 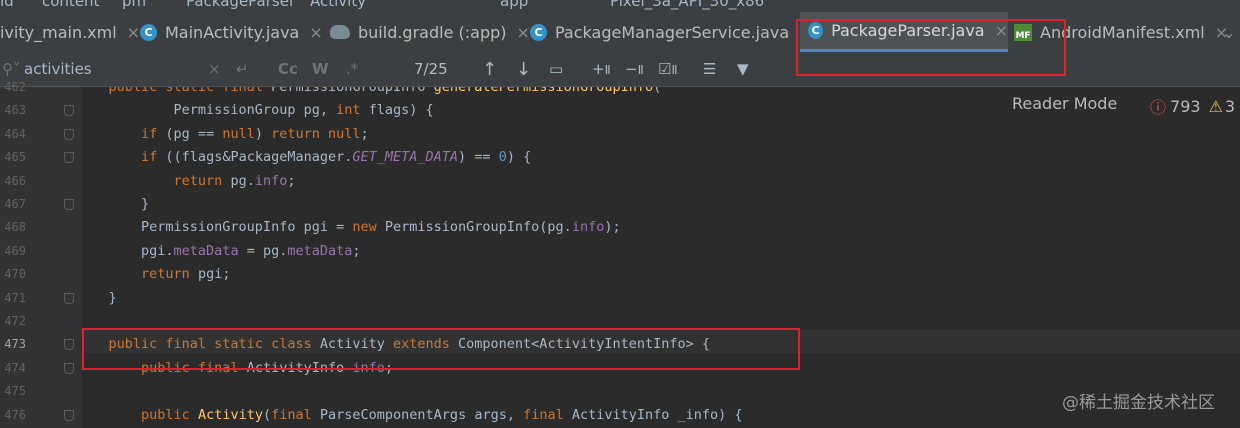 I want to click on tab-label: MainActivity.java, so click(x=232, y=32).